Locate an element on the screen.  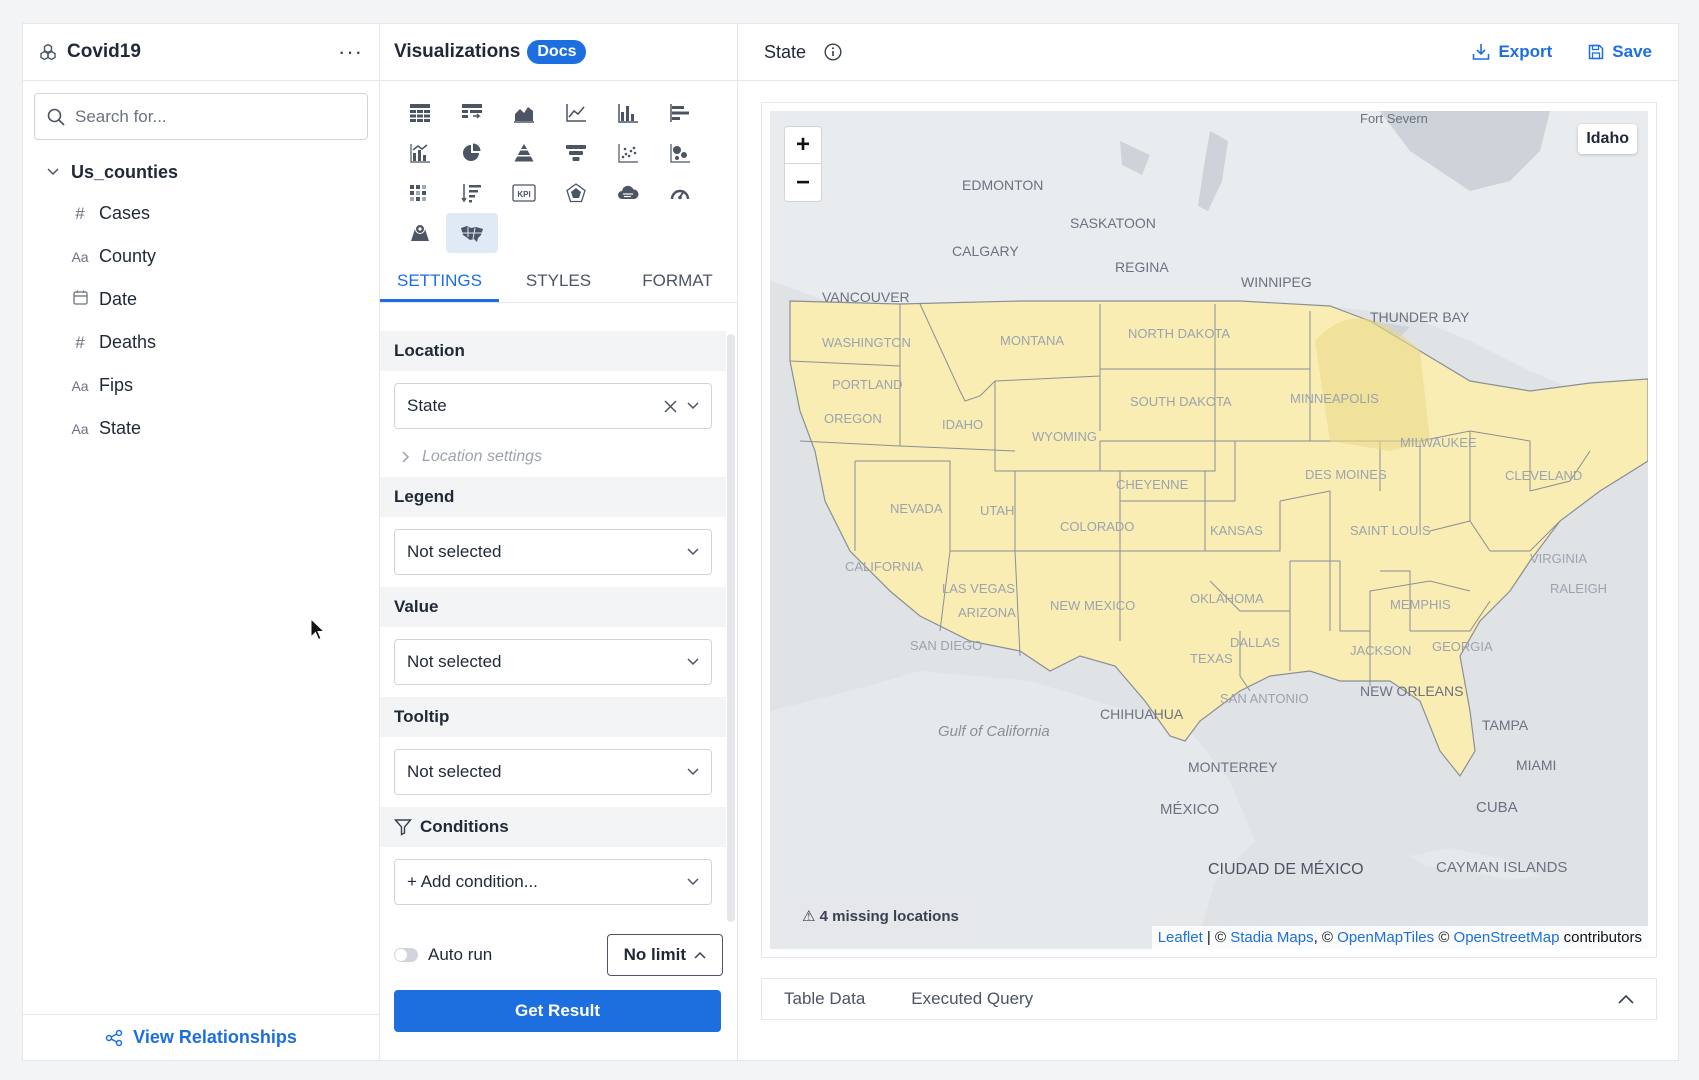
gauge-chart-icon is located at coordinates (680, 193).